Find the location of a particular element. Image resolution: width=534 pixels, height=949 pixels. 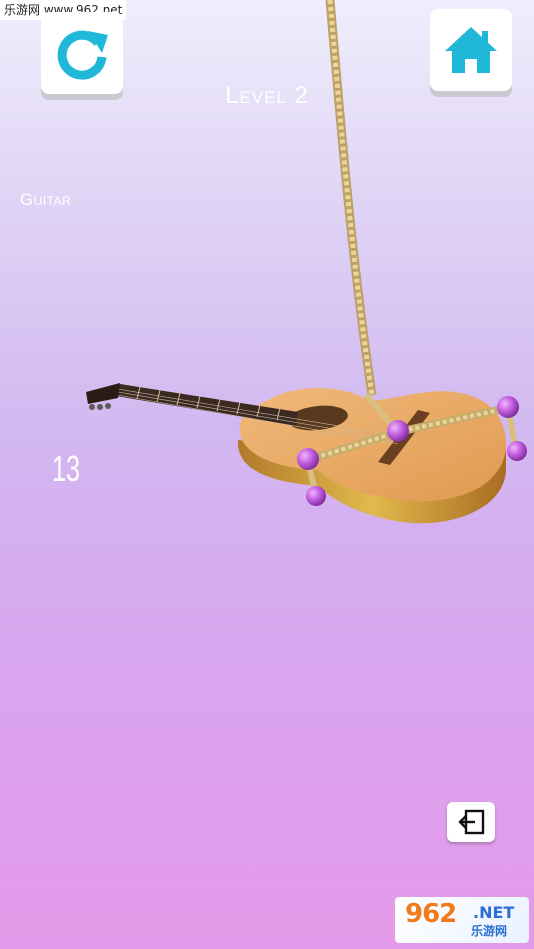

logo-subtitle: 乐游网 is located at coordinates (489, 931).